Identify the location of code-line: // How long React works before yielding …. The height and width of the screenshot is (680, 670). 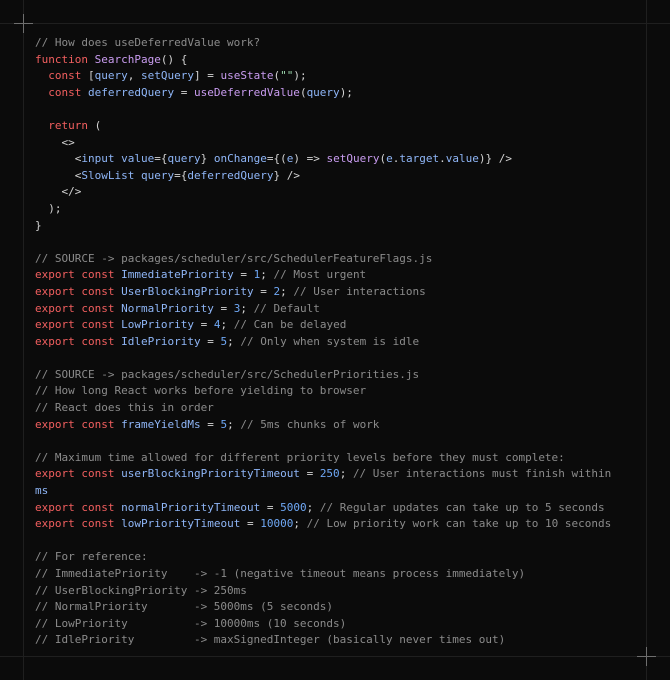
(201, 391).